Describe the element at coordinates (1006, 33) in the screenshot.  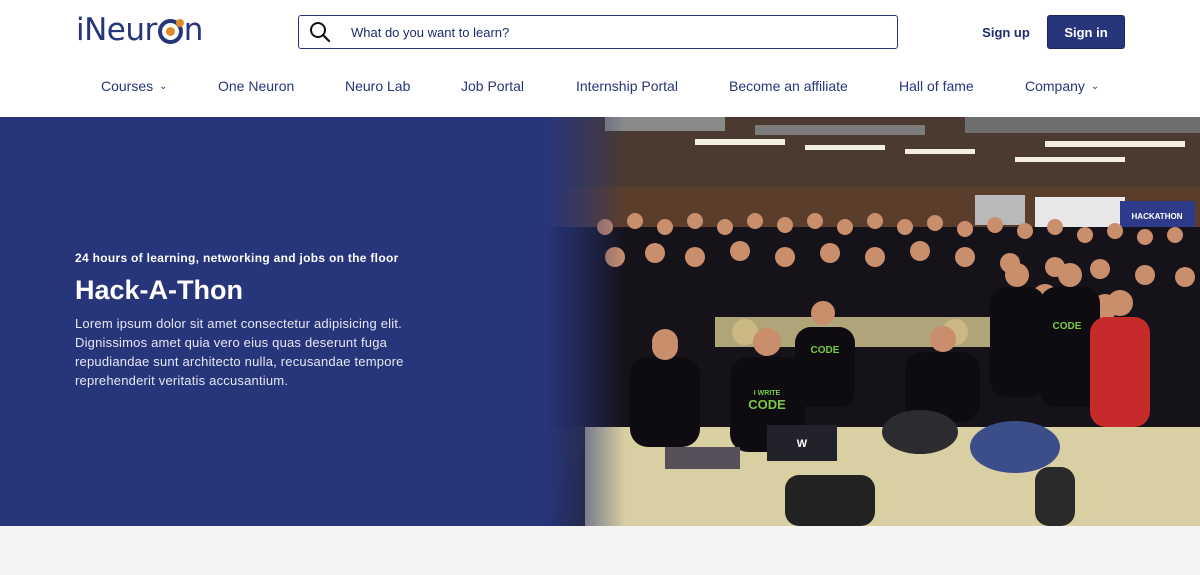
I see `sign-up-link: Sign up` at that location.